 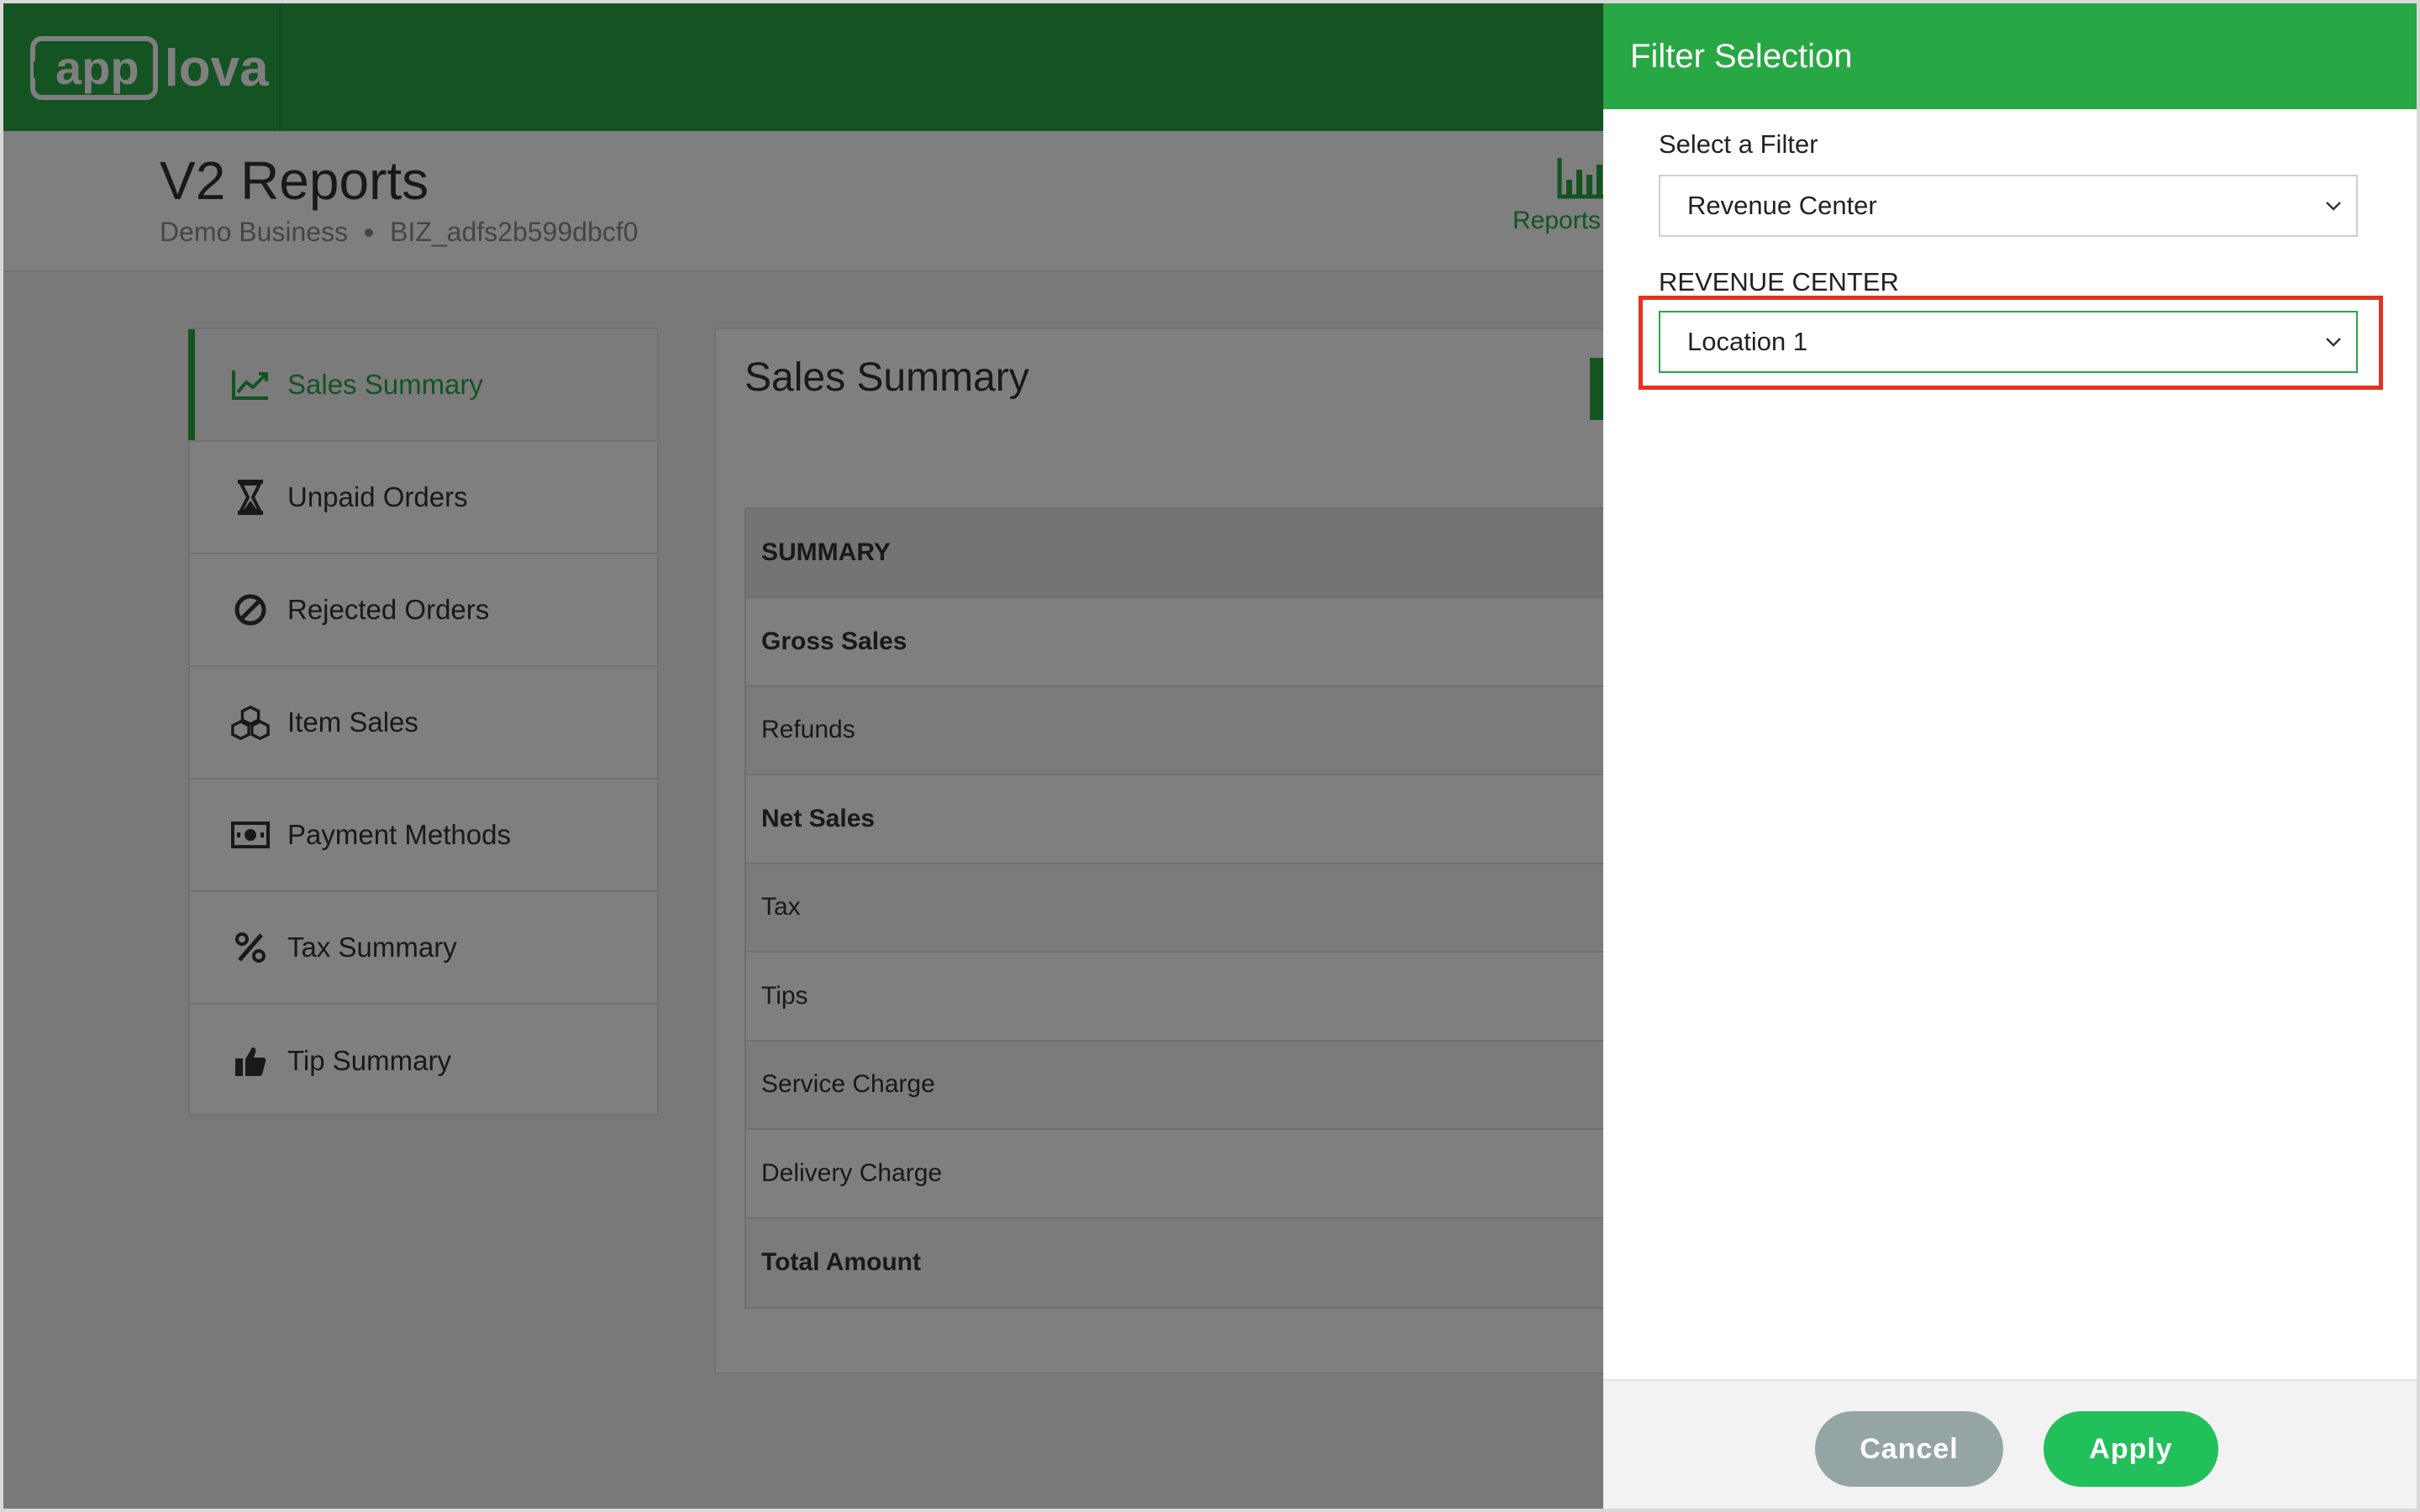 I want to click on filter-type-select: Revenue Center, so click(x=2008, y=206).